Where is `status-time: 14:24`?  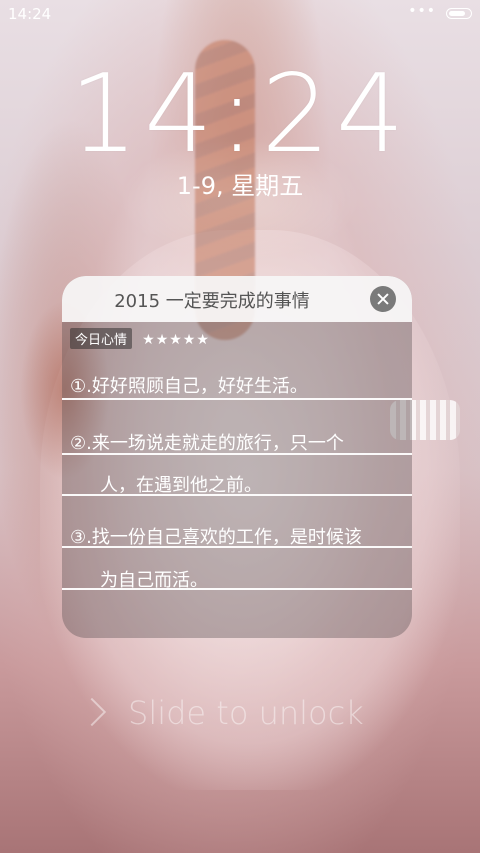 status-time: 14:24 is located at coordinates (30, 14).